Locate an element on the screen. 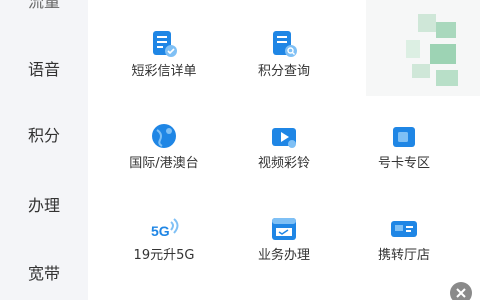  service-sms-detail: 短彩信详单 is located at coordinates (164, 63).